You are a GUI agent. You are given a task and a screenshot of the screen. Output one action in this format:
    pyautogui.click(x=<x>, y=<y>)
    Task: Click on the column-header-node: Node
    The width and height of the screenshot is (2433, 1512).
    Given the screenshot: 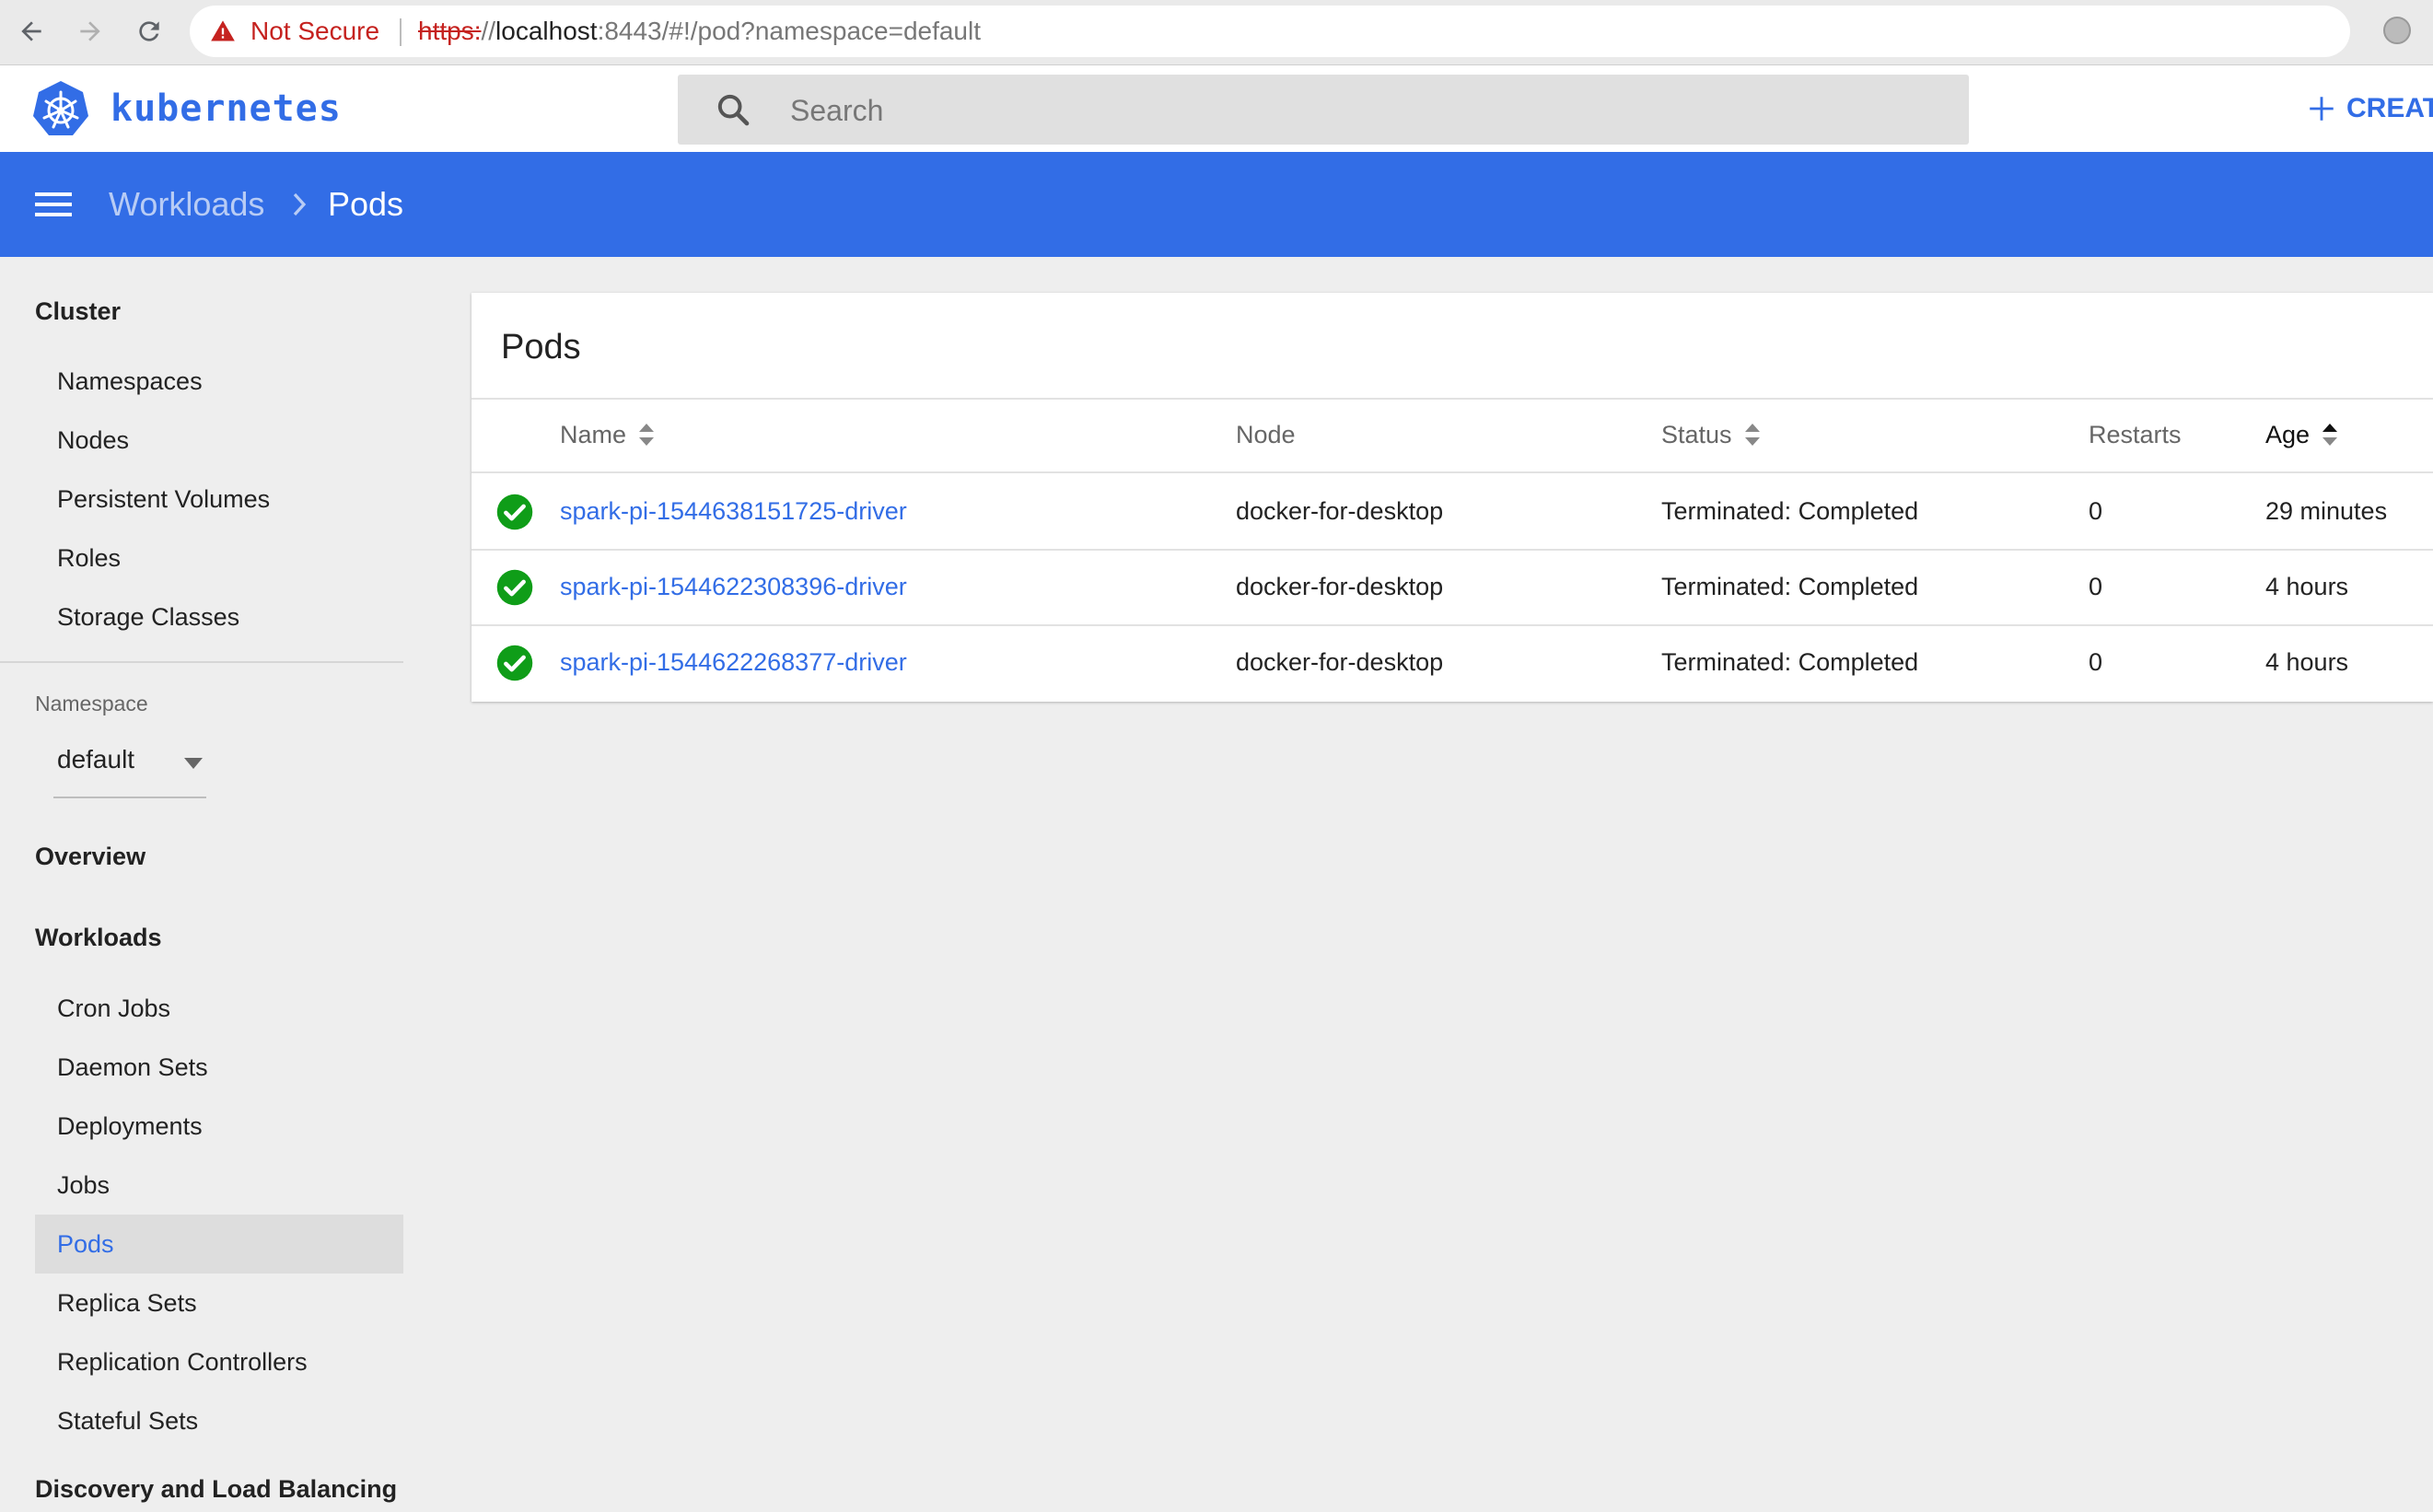 What is the action you would take?
    pyautogui.click(x=1266, y=435)
    